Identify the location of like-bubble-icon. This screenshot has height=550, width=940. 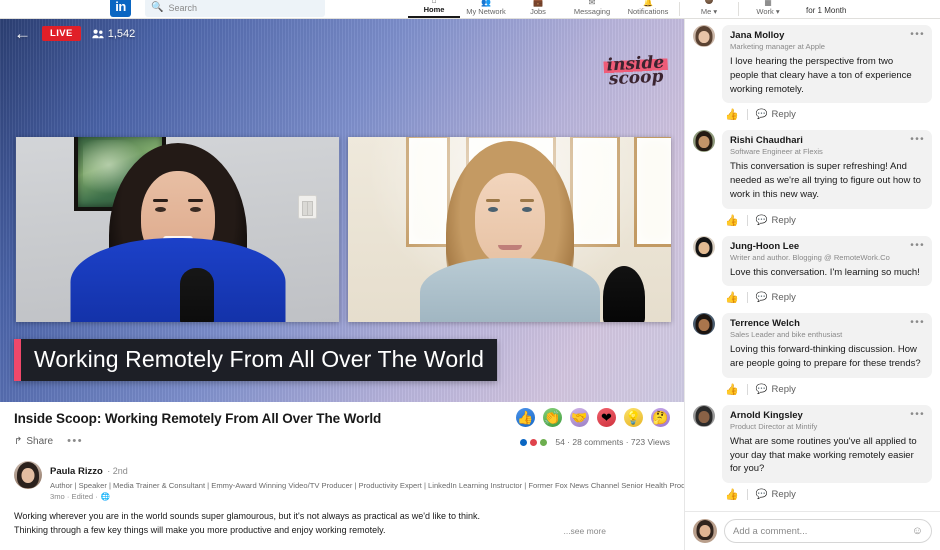
(524, 442).